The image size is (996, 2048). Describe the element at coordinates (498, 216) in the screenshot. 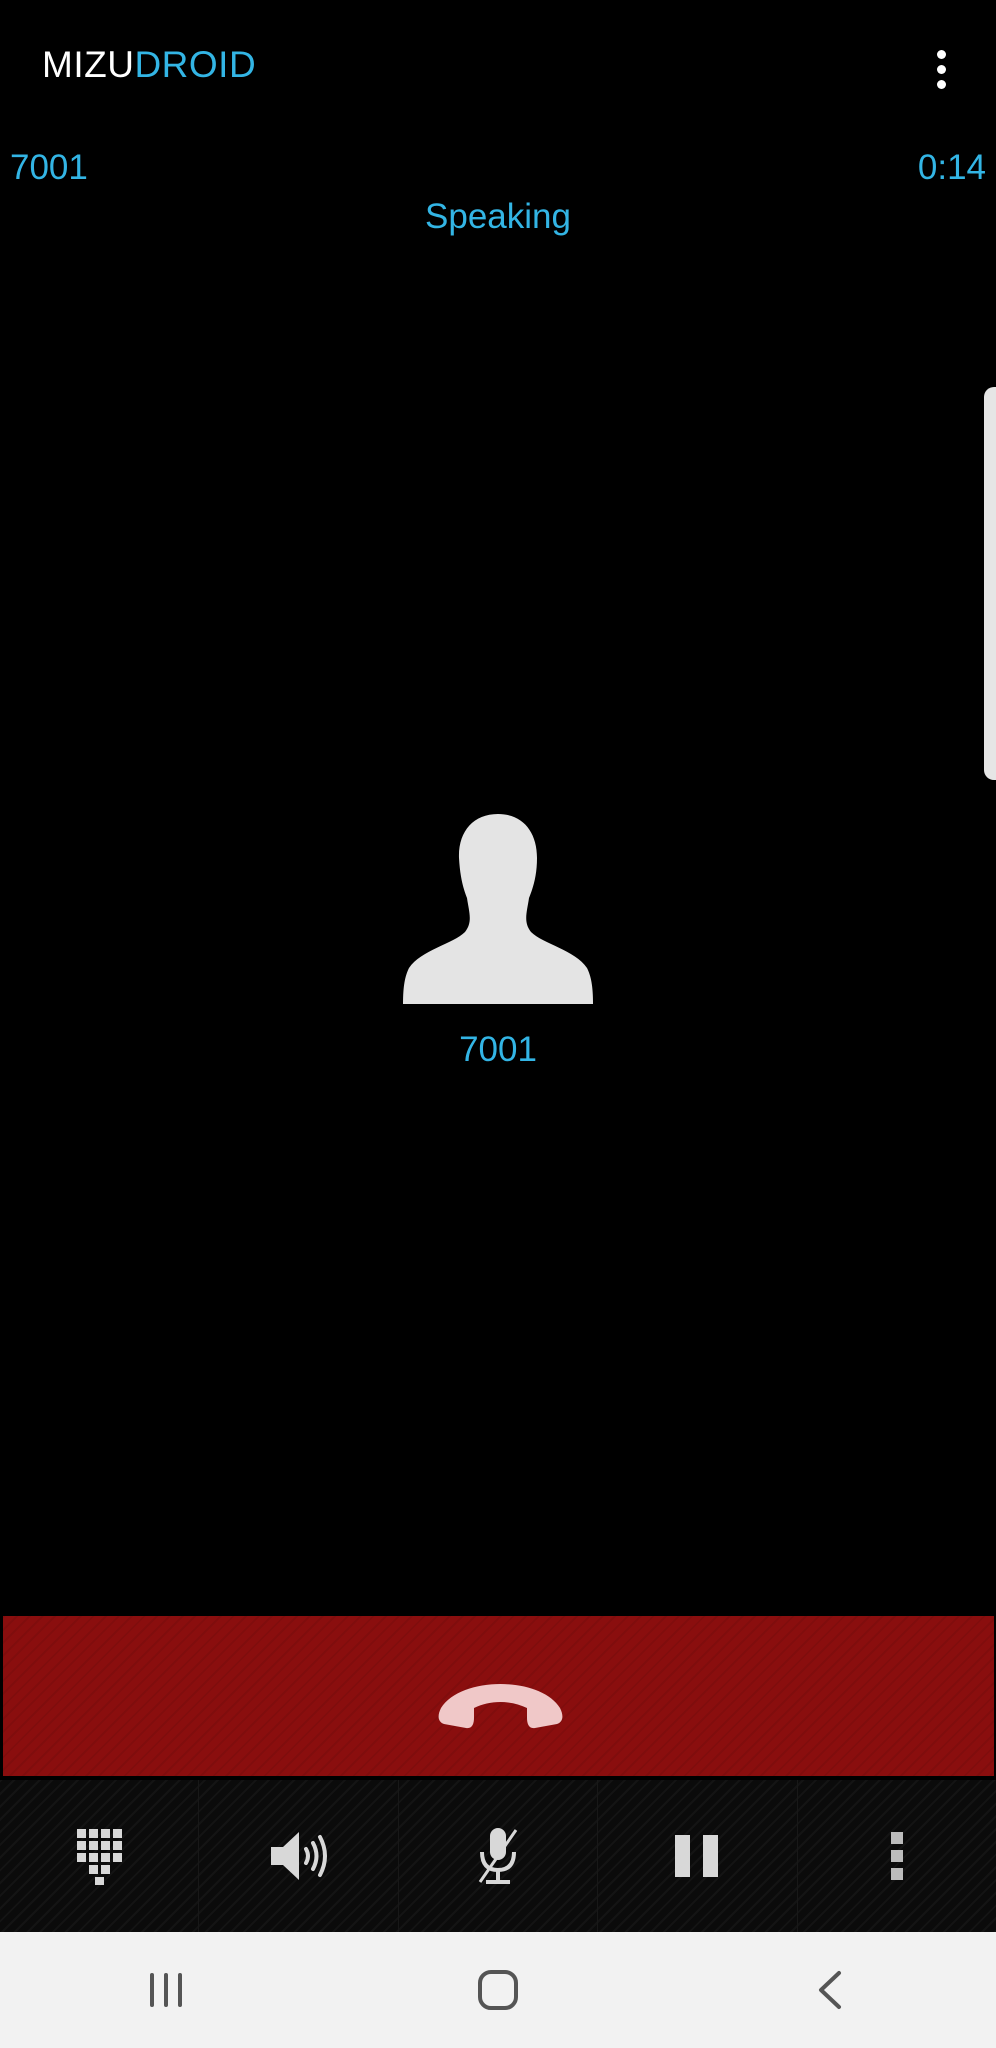

I see `call-status: Speaking` at that location.